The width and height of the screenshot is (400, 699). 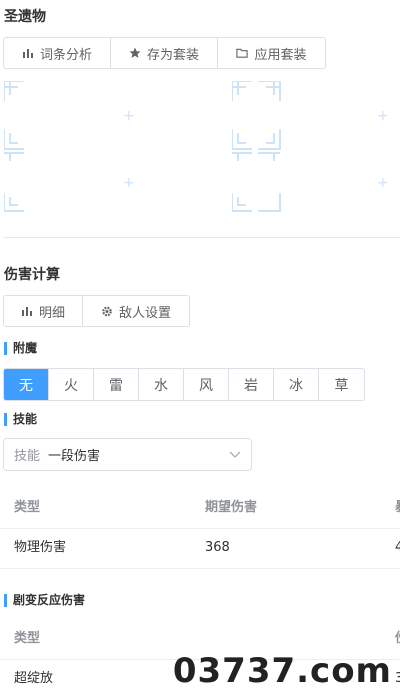 I want to click on gear-icon, so click(x=107, y=311).